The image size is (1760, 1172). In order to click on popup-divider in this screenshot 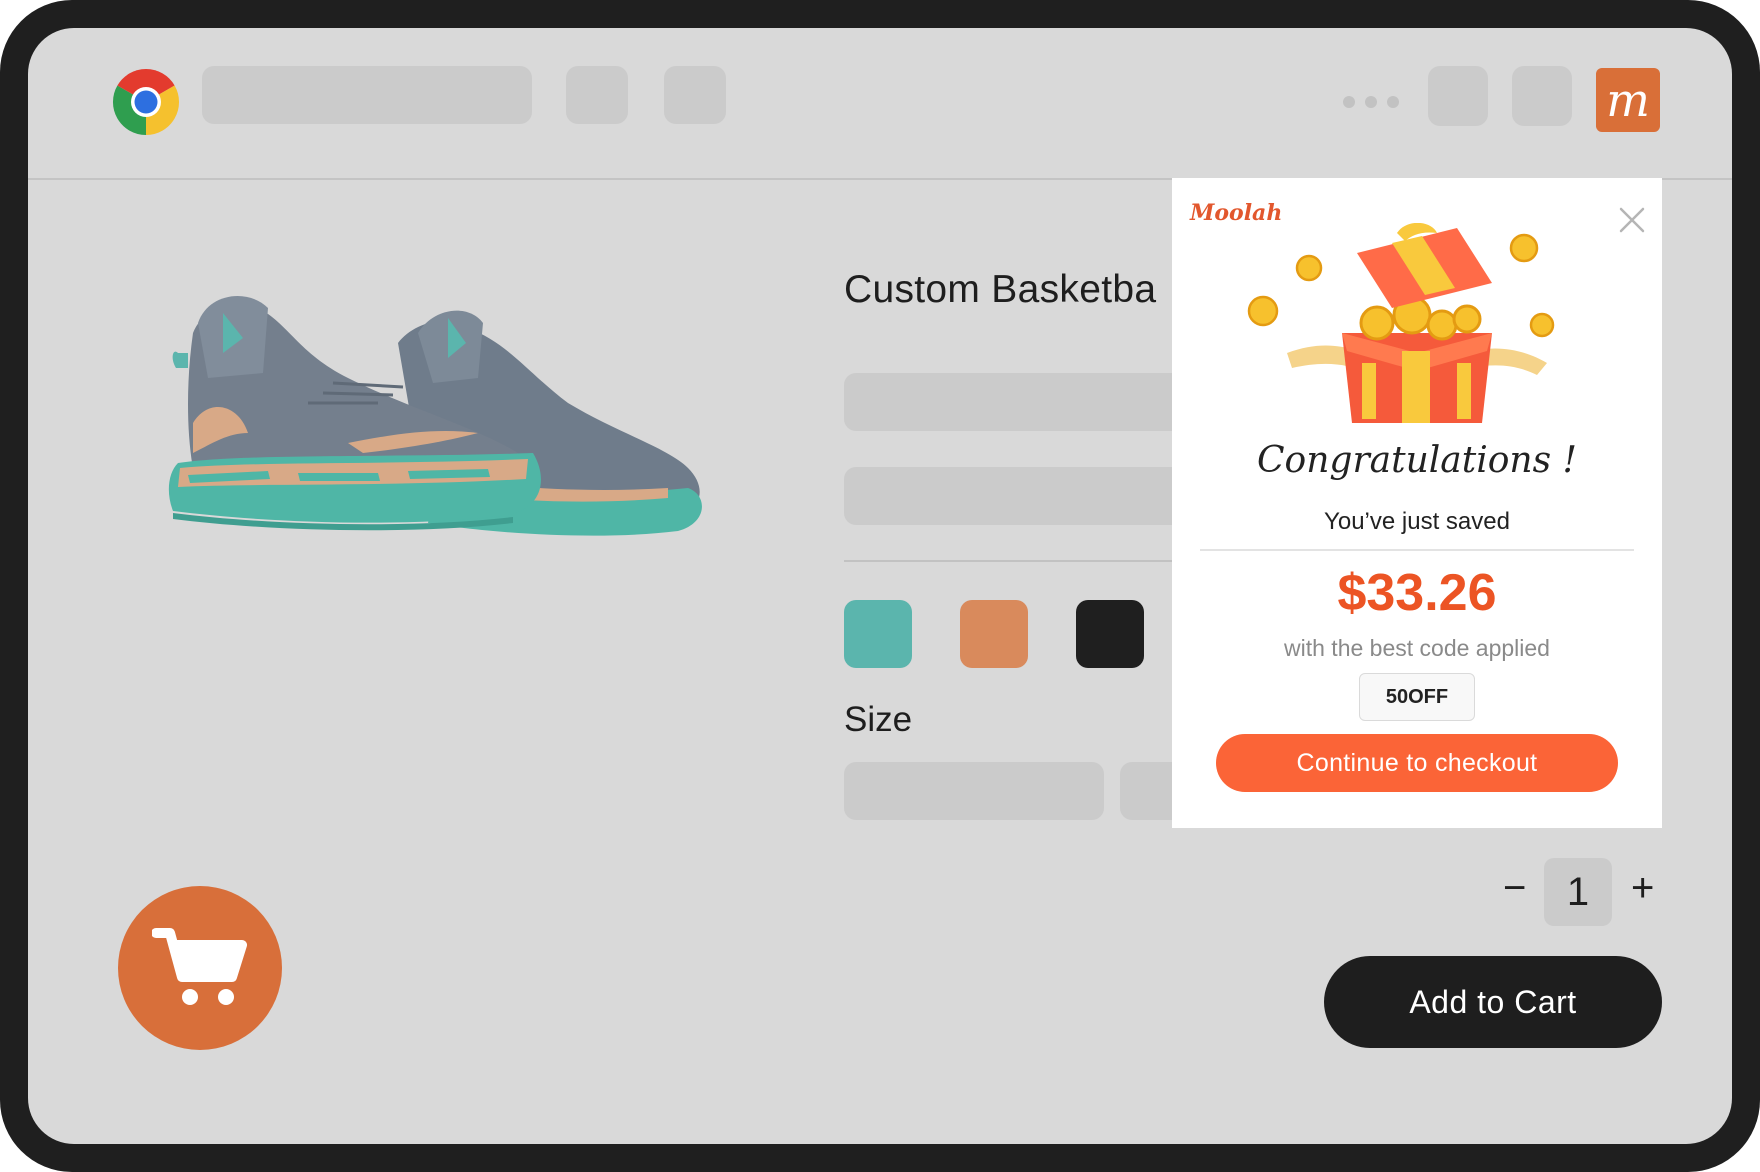, I will do `click(1417, 550)`.